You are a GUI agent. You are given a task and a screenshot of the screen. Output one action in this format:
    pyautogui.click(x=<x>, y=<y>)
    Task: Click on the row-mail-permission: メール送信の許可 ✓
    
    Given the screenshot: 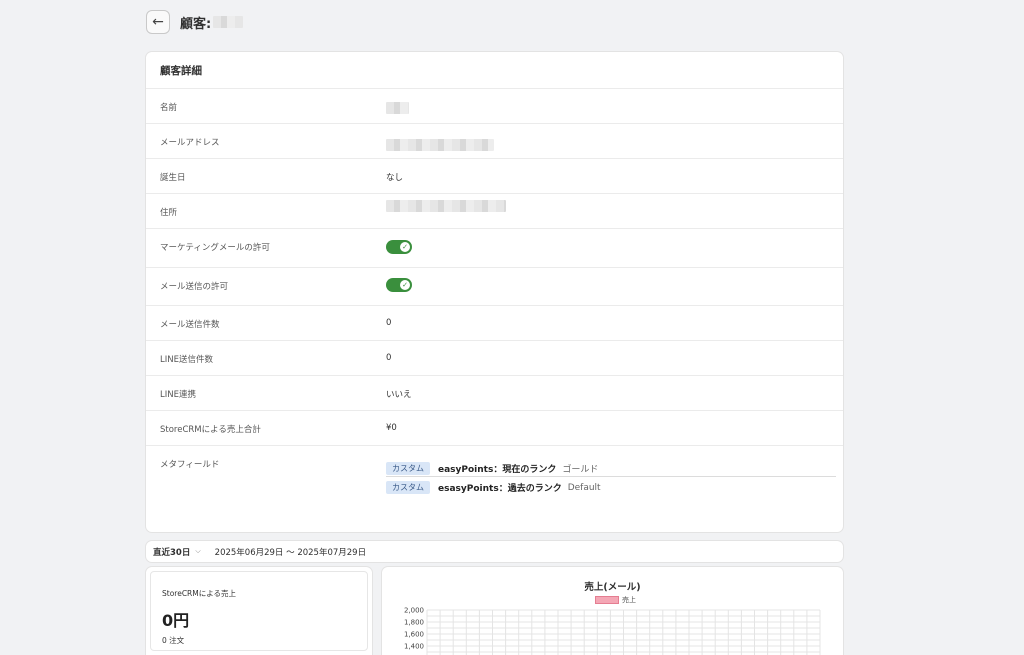 What is the action you would take?
    pyautogui.click(x=494, y=287)
    